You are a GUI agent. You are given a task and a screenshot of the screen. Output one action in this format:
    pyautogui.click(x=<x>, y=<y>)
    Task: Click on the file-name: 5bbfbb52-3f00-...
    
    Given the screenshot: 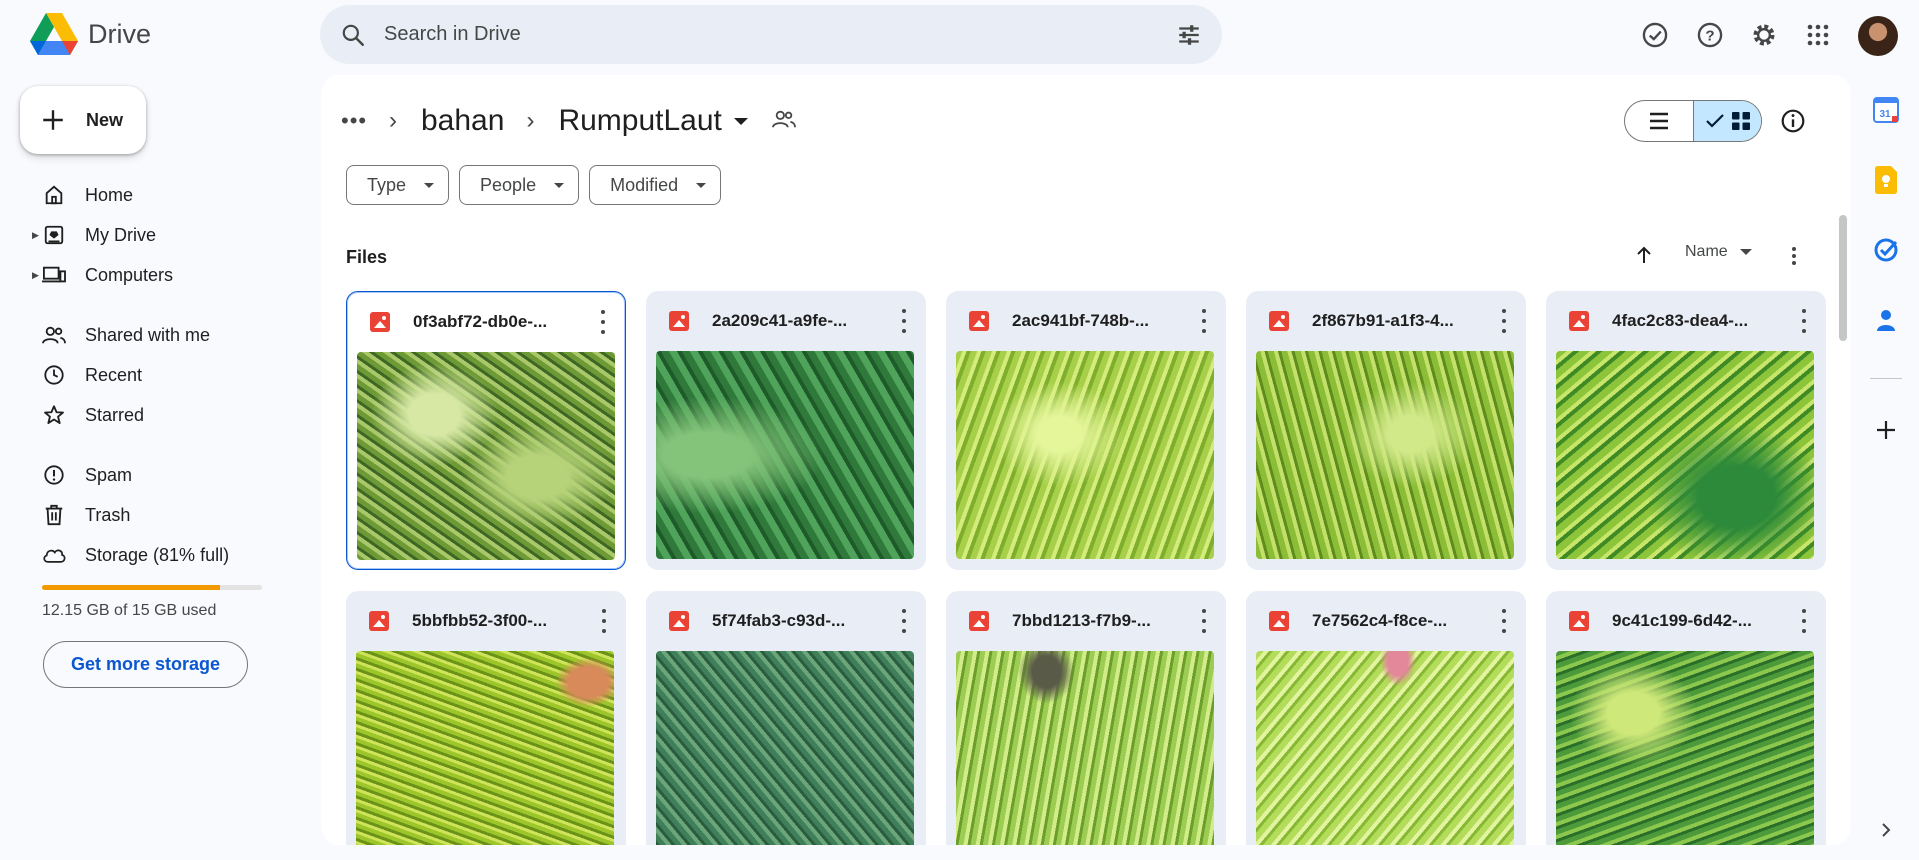 What is the action you would take?
    pyautogui.click(x=480, y=620)
    